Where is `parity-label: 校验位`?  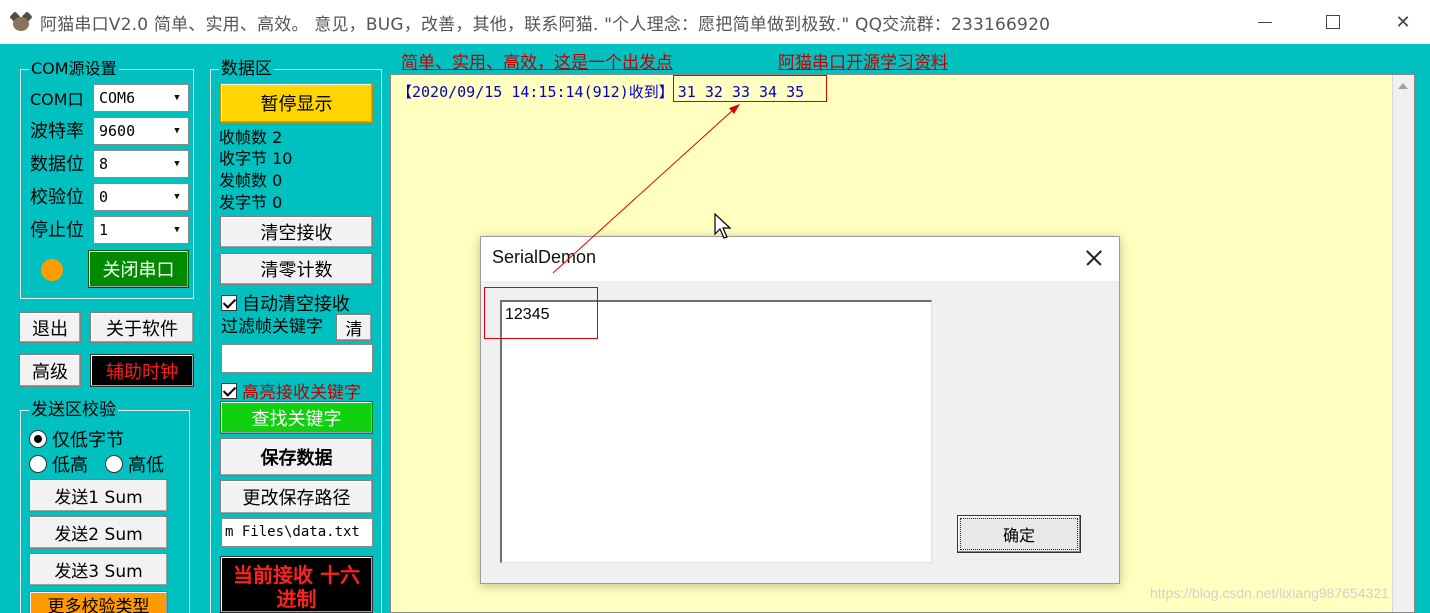 parity-label: 校验位 is located at coordinates (57, 197).